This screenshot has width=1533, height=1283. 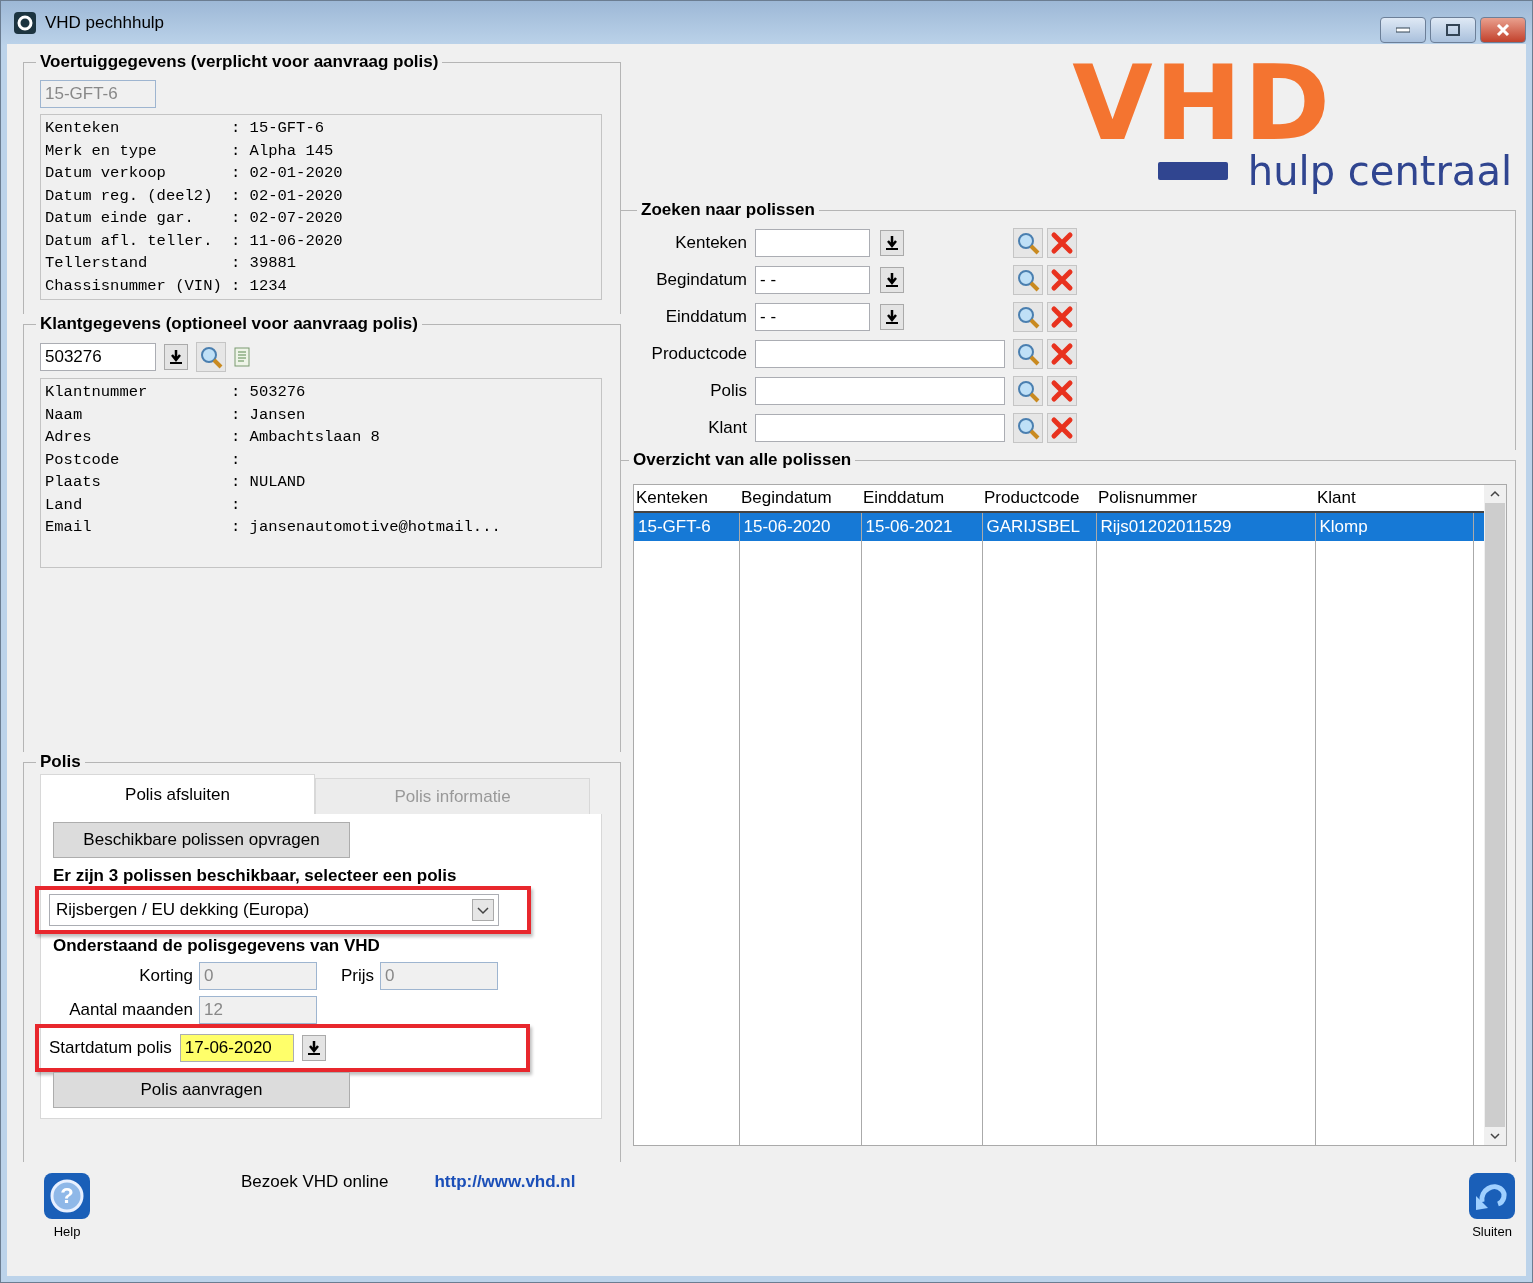 What do you see at coordinates (698, 353) in the screenshot?
I see `field-label: Productcode` at bounding box center [698, 353].